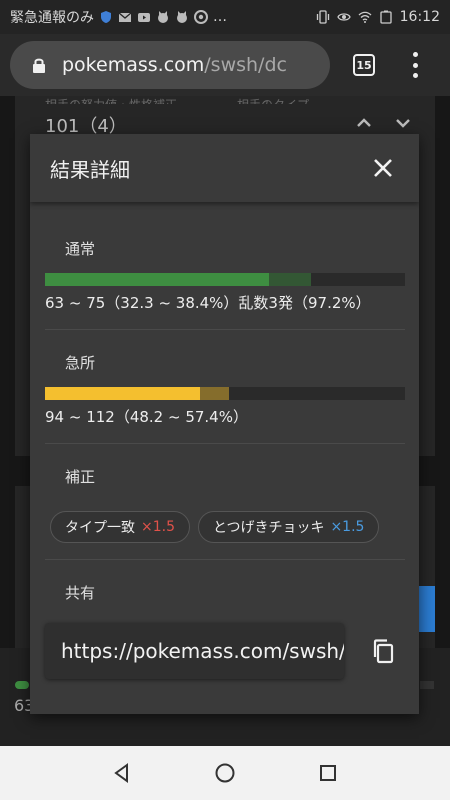 The height and width of the screenshot is (800, 450). Describe the element at coordinates (22, 685) in the screenshot. I see `background-damage-bar` at that location.